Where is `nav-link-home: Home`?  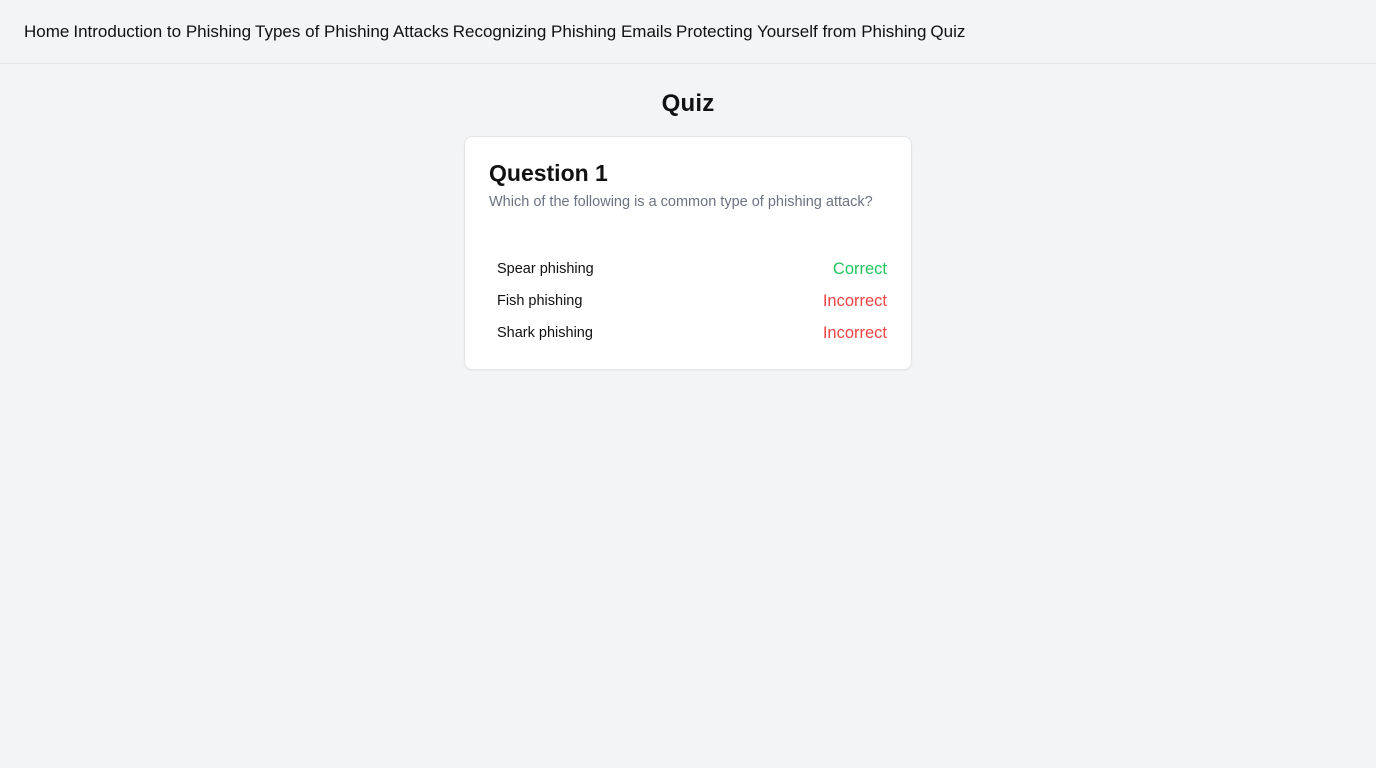 nav-link-home: Home is located at coordinates (46, 32).